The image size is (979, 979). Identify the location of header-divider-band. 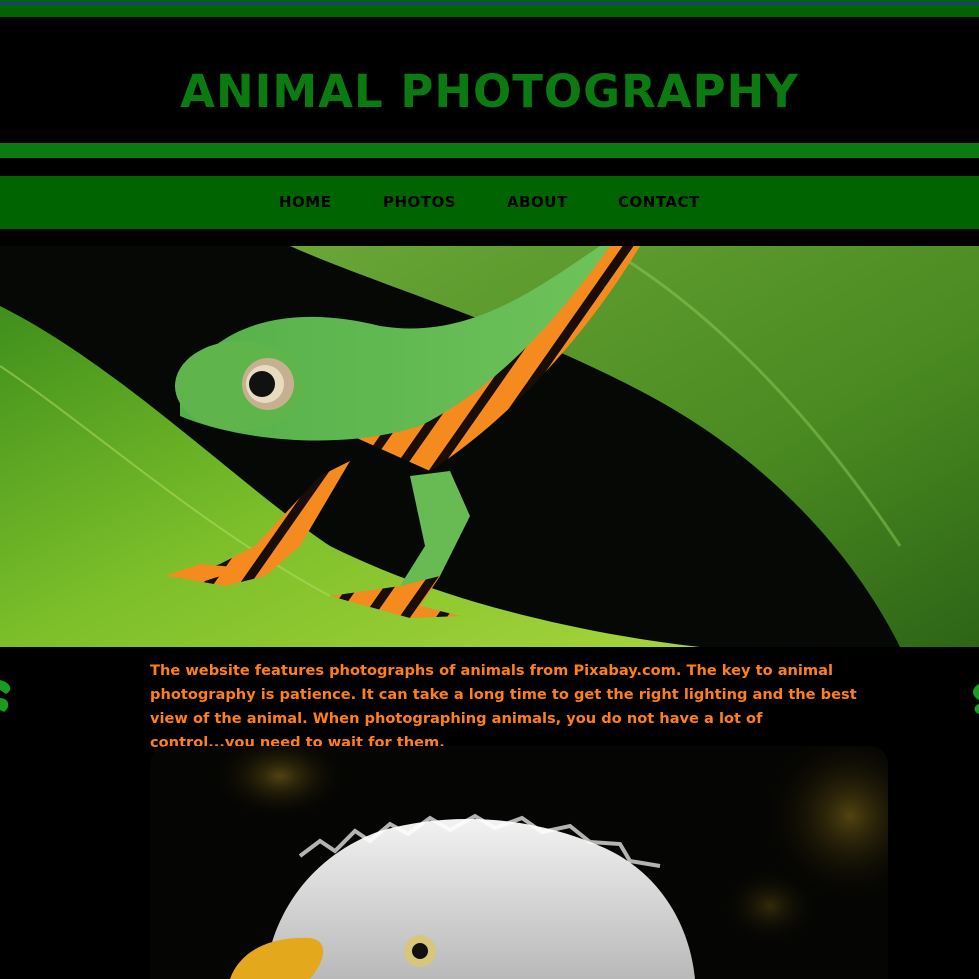
(489, 150).